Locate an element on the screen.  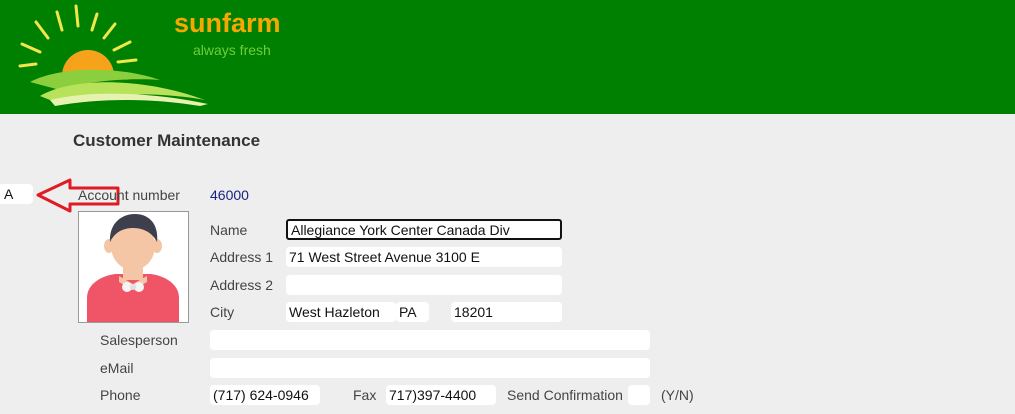
email-label: eMail is located at coordinates (117, 368).